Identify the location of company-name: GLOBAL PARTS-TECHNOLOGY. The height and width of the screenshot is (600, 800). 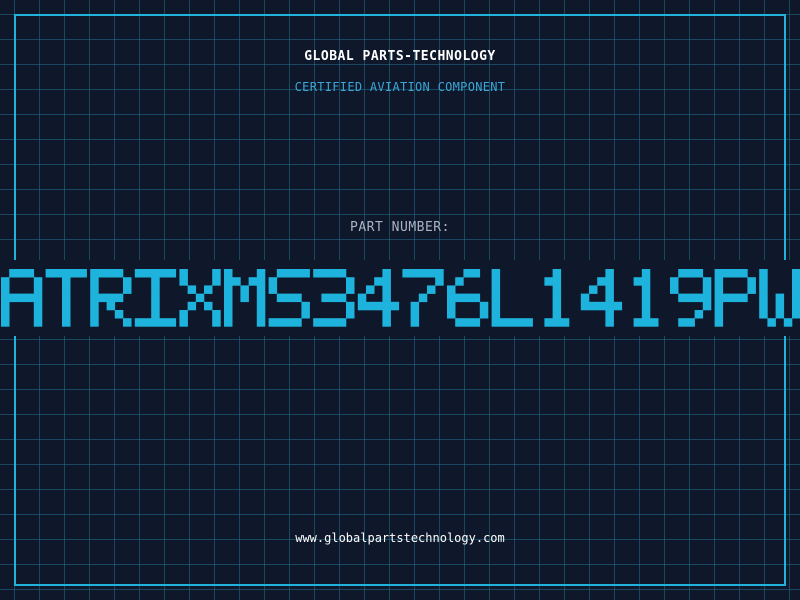
(400, 56).